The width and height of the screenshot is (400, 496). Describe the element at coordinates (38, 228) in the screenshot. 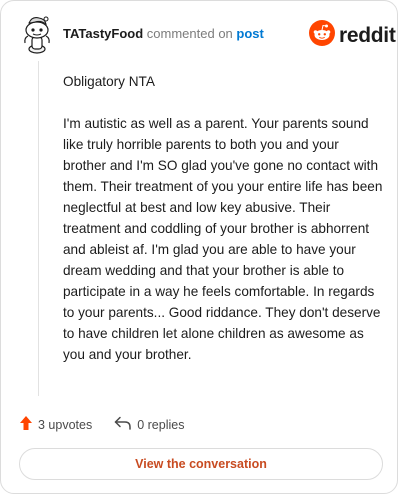

I see `thread-line` at that location.